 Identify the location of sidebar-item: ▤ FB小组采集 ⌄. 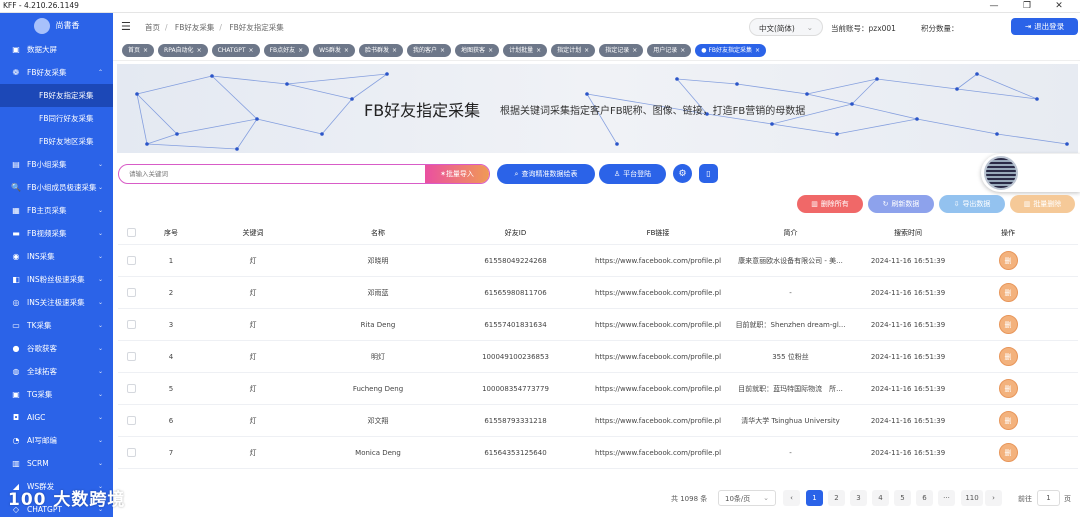
(56, 164).